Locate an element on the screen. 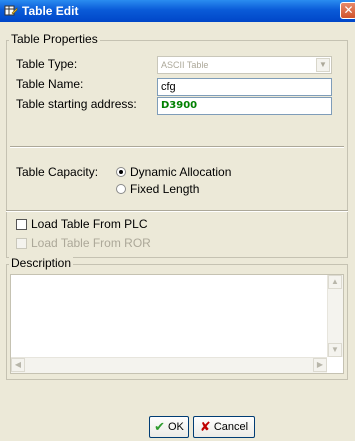 The width and height of the screenshot is (355, 441). description-legend: Description is located at coordinates (41, 263).